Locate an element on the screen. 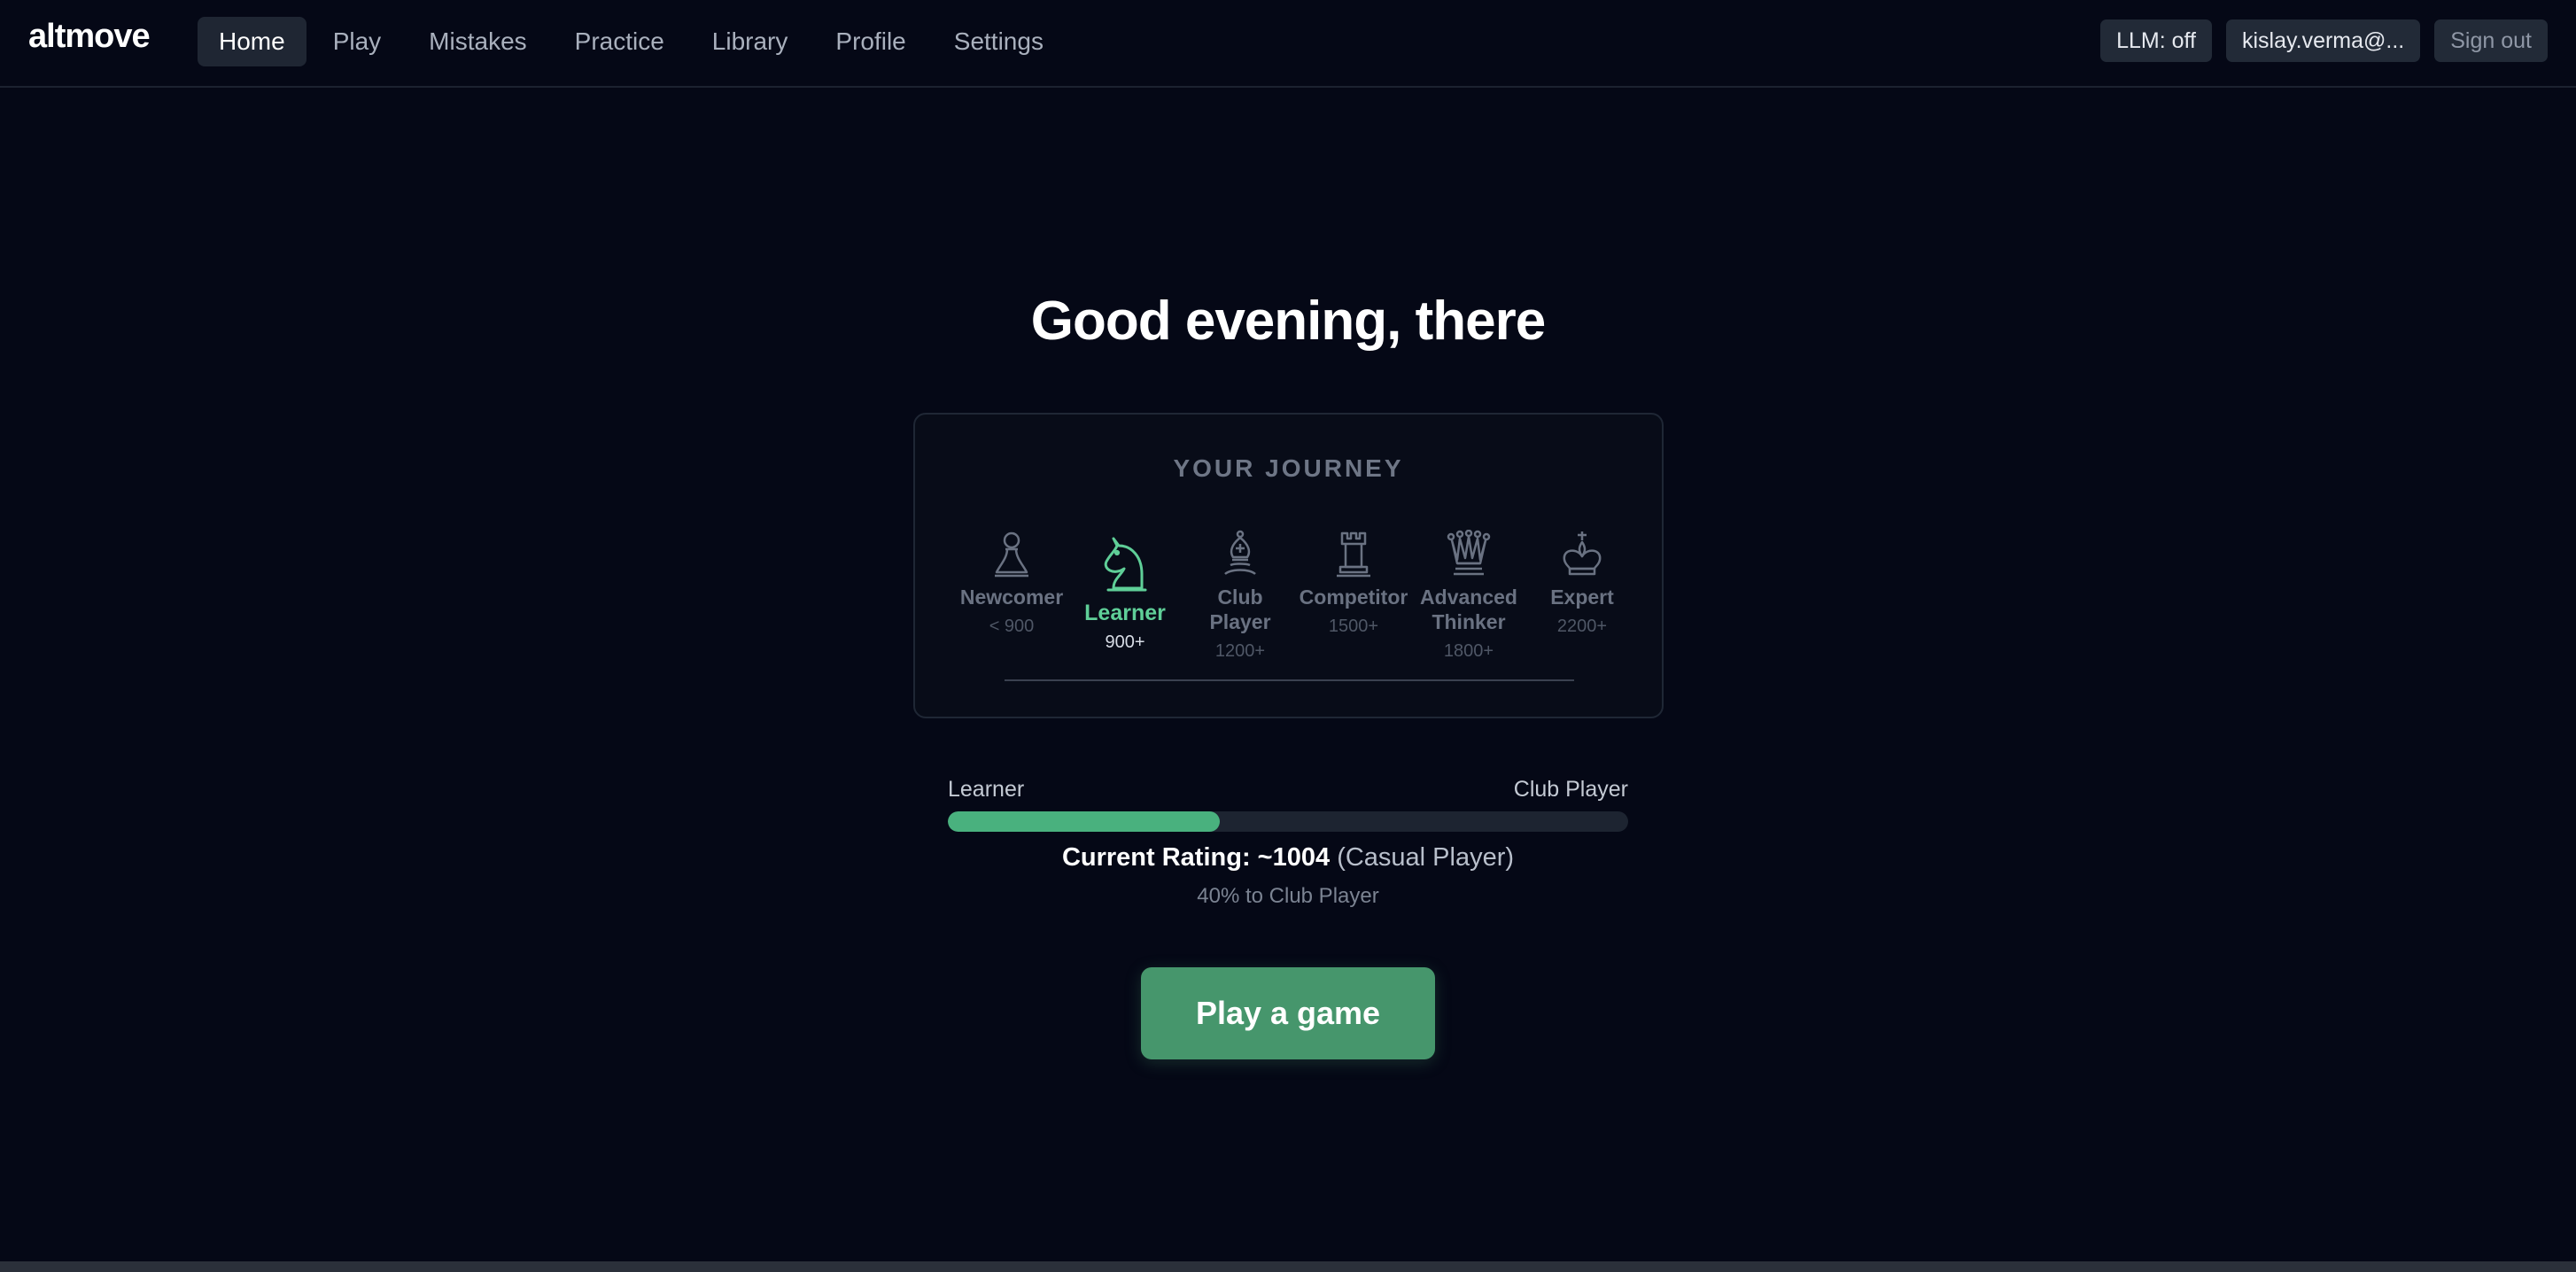 Image resolution: width=2576 pixels, height=1272 pixels. window-bottom-edge is located at coordinates (1288, 1266).